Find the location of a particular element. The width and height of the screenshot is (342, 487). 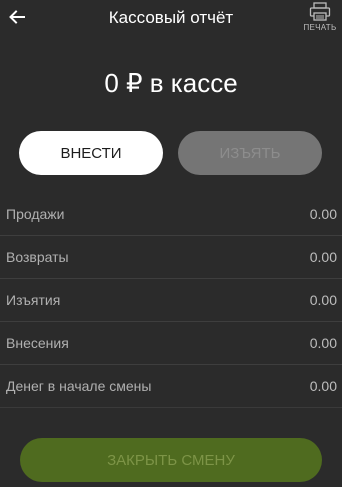

row-label: Денег в начале смены is located at coordinates (79, 386).